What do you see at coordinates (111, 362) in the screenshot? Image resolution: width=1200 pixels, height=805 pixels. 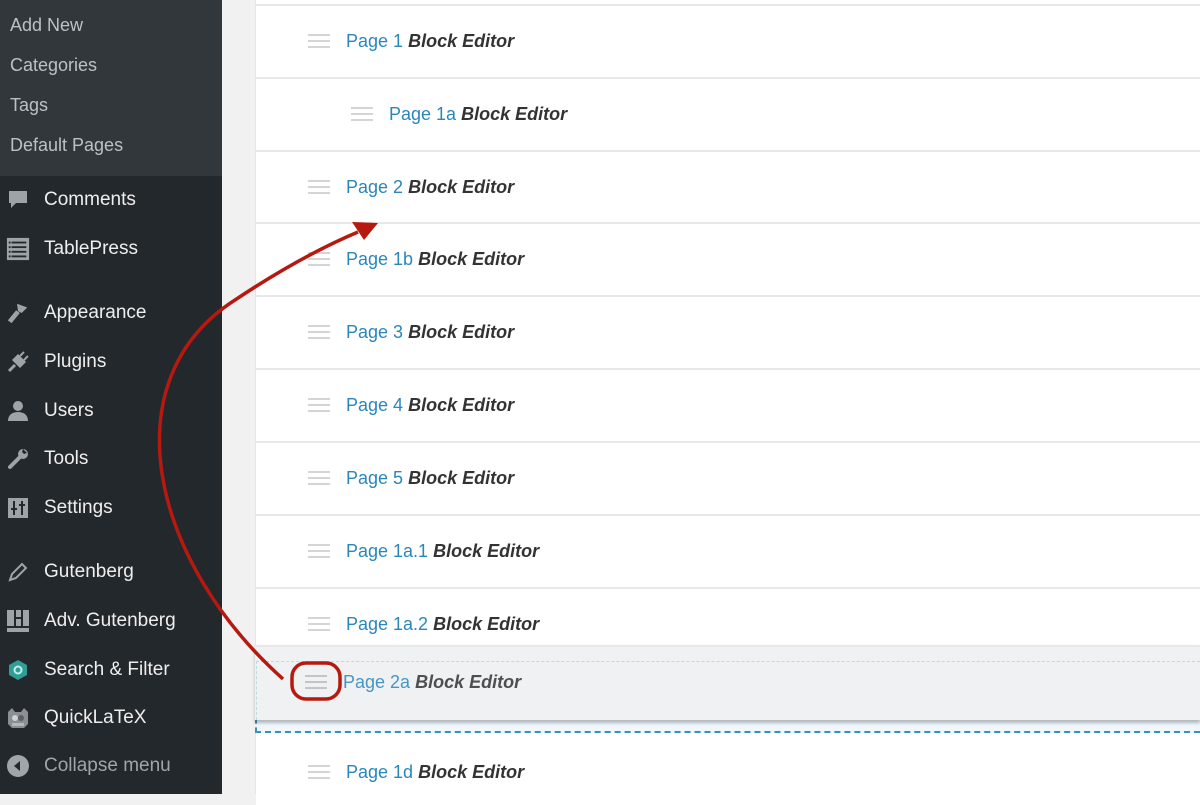 I see `menu-plugins: Plugins` at bounding box center [111, 362].